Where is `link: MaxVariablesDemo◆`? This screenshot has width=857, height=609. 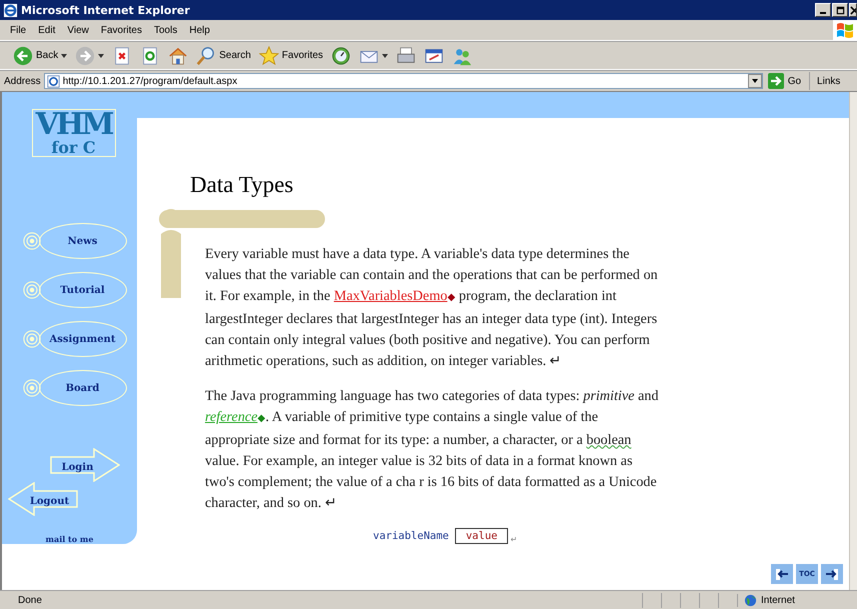 link: MaxVariablesDemo◆ is located at coordinates (395, 296).